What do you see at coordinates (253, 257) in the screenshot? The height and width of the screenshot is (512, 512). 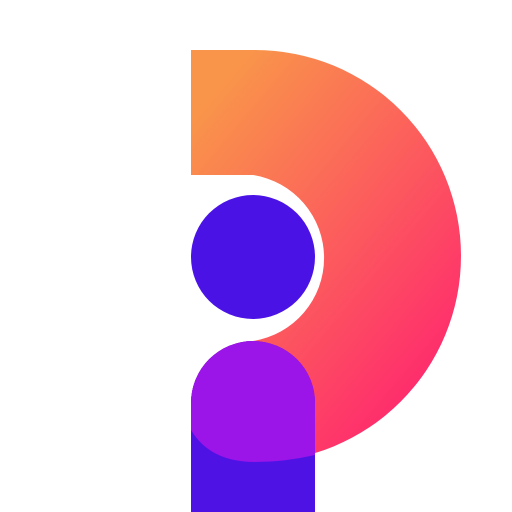 I see `logo-head-dot` at bounding box center [253, 257].